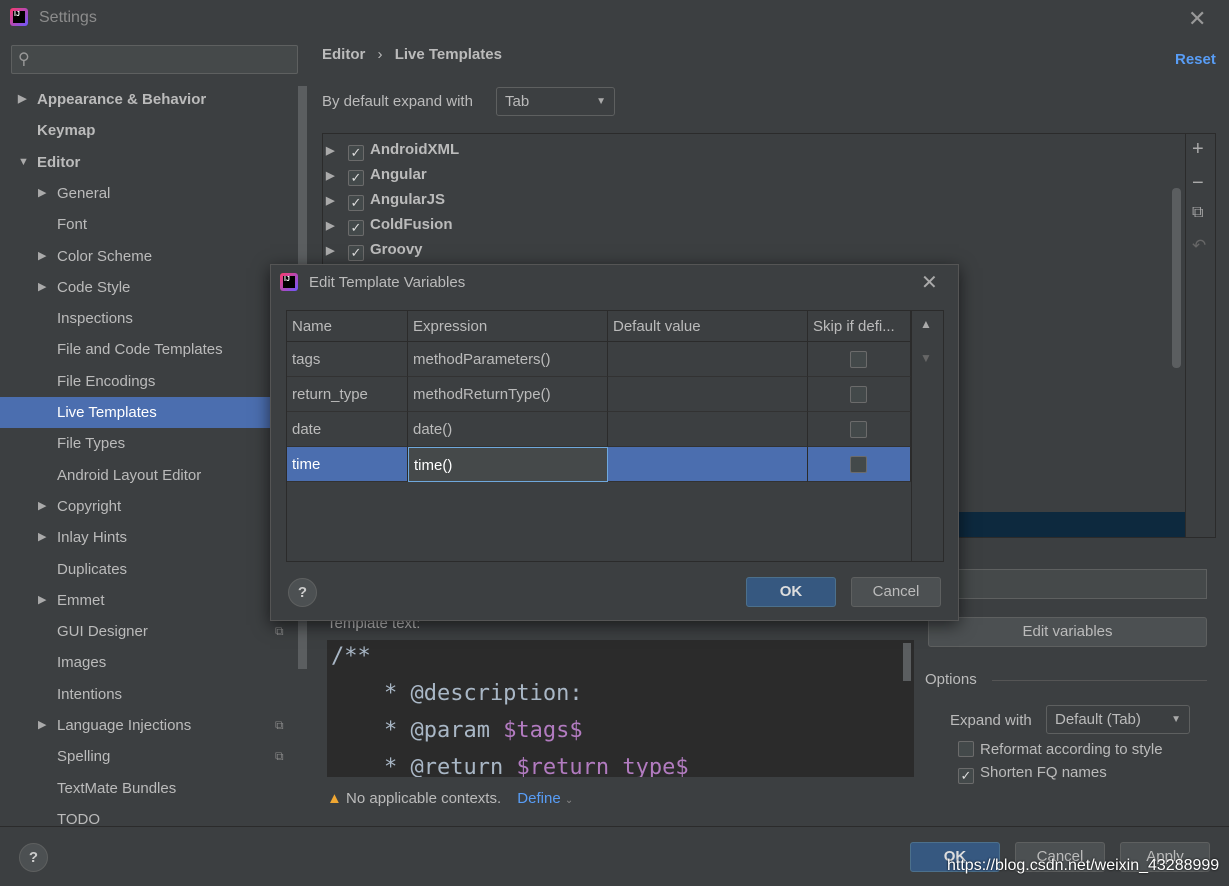 The width and height of the screenshot is (1229, 886). What do you see at coordinates (347, 429) in the screenshot?
I see `cell-name: date` at bounding box center [347, 429].